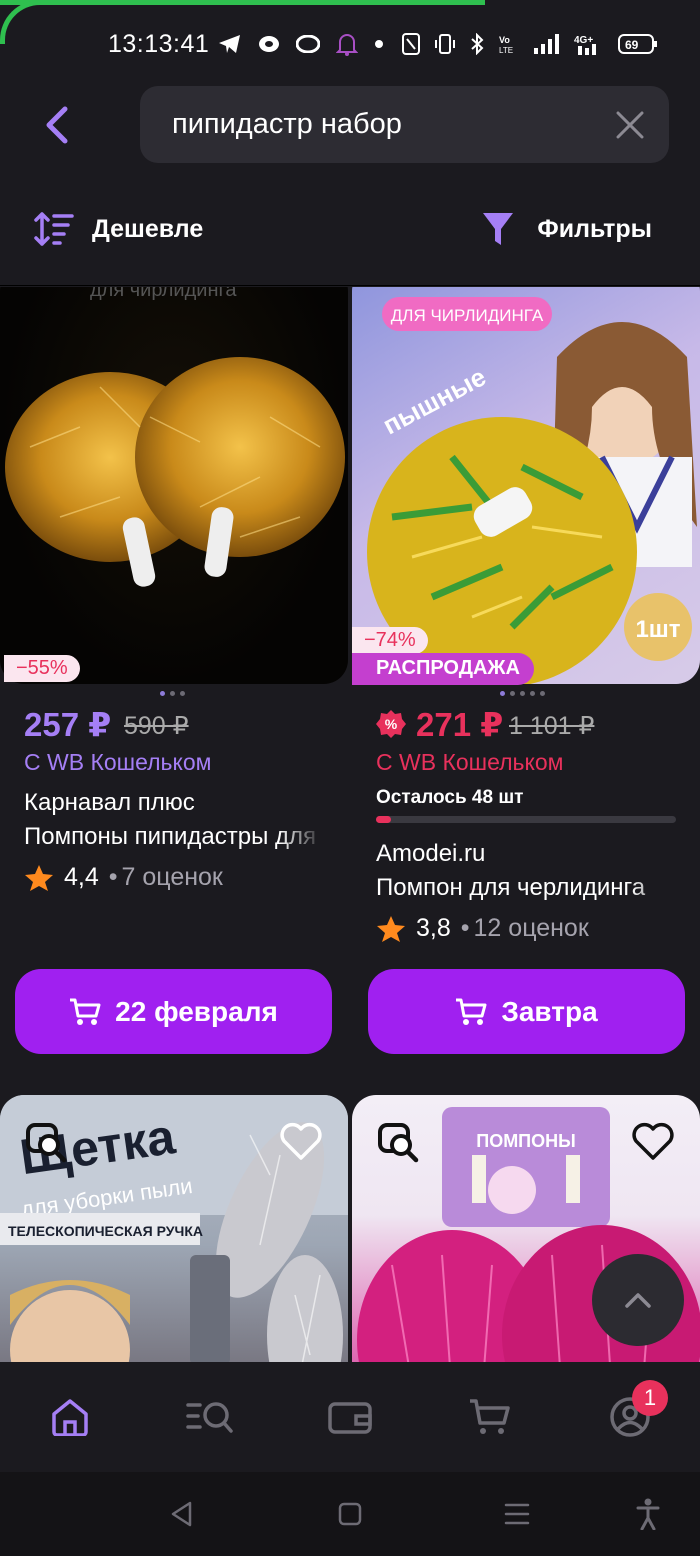 The image size is (700, 1556). What do you see at coordinates (549, 1011) in the screenshot?
I see `delivery-date: Завтра` at bounding box center [549, 1011].